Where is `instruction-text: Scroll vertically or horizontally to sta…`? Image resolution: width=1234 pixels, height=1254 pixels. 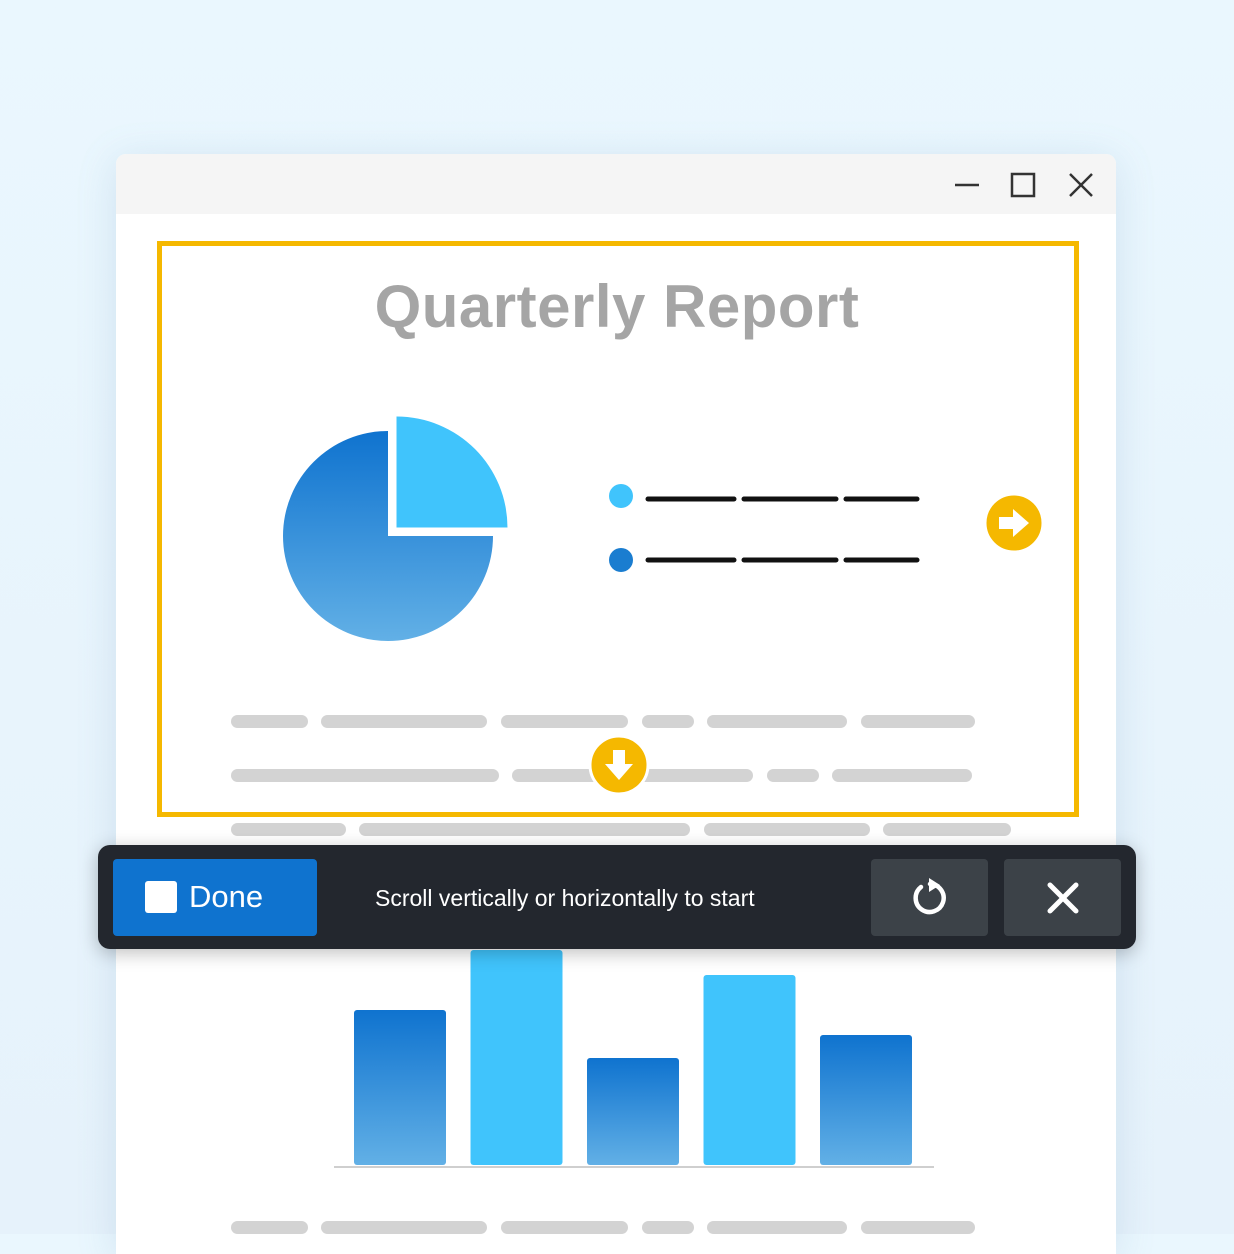 instruction-text: Scroll vertically or horizontally to sta… is located at coordinates (565, 898).